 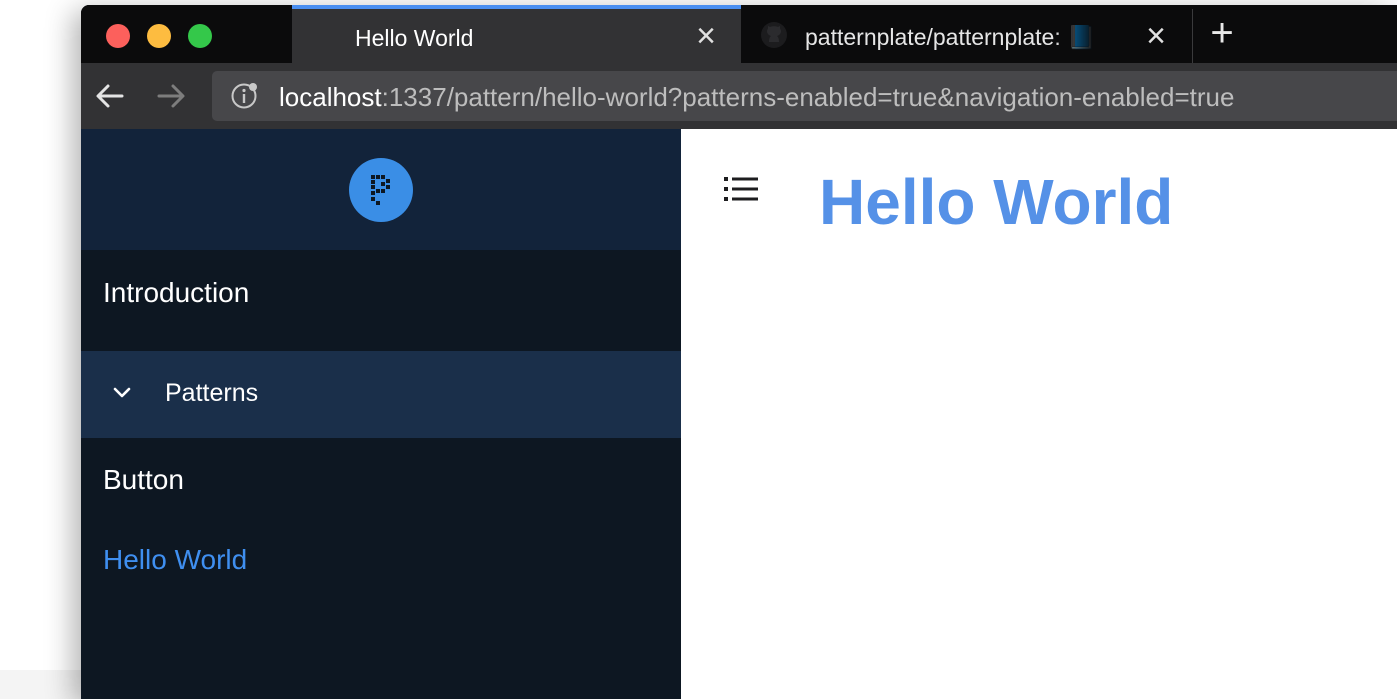 I want to click on tab-title: Hello World, so click(x=414, y=38).